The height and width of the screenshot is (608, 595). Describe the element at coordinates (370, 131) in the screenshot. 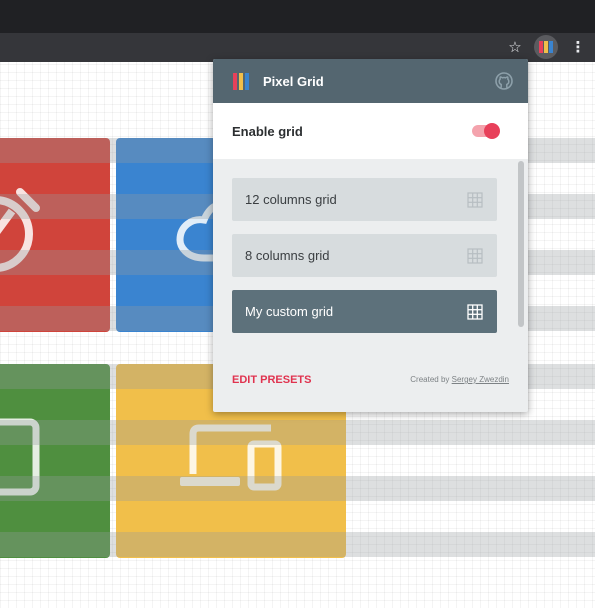

I see `enable-grid-row: Enable grid` at that location.